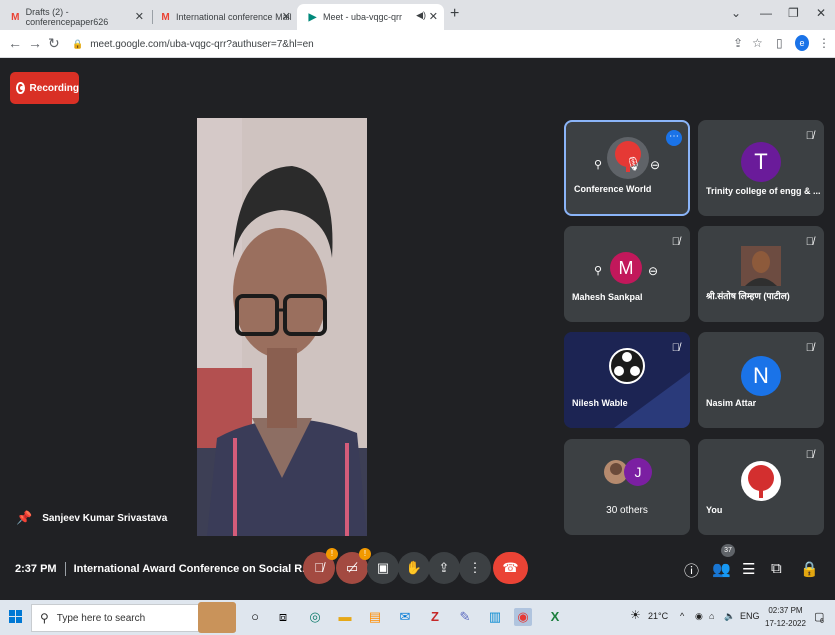 The height and width of the screenshot is (635, 835). Describe the element at coordinates (475, 568) in the screenshot. I see `more-options-button: ⋮` at that location.